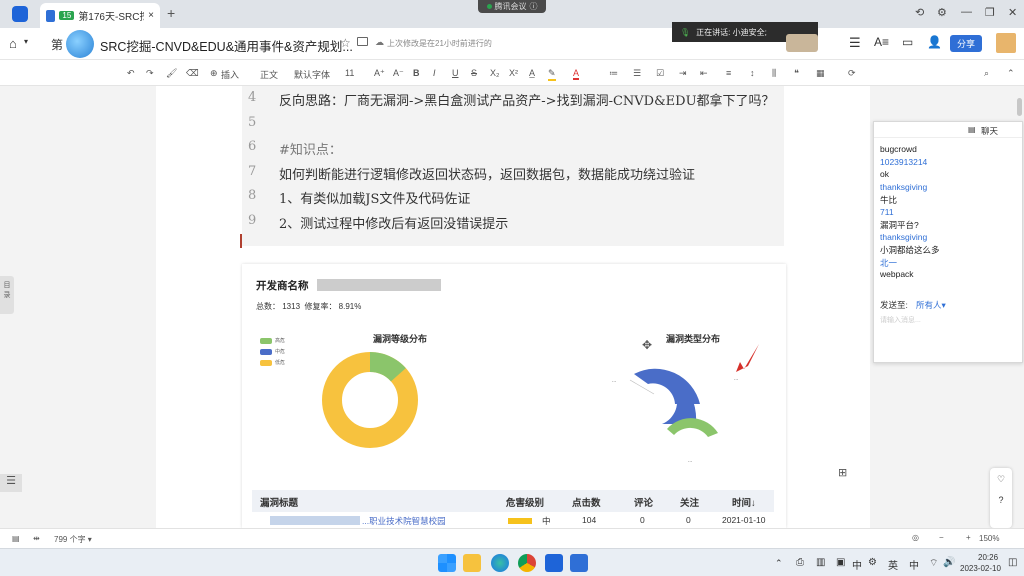 The image size is (1024, 576). Describe the element at coordinates (919, 12) in the screenshot. I see `refresh-icon: ⟲` at that location.